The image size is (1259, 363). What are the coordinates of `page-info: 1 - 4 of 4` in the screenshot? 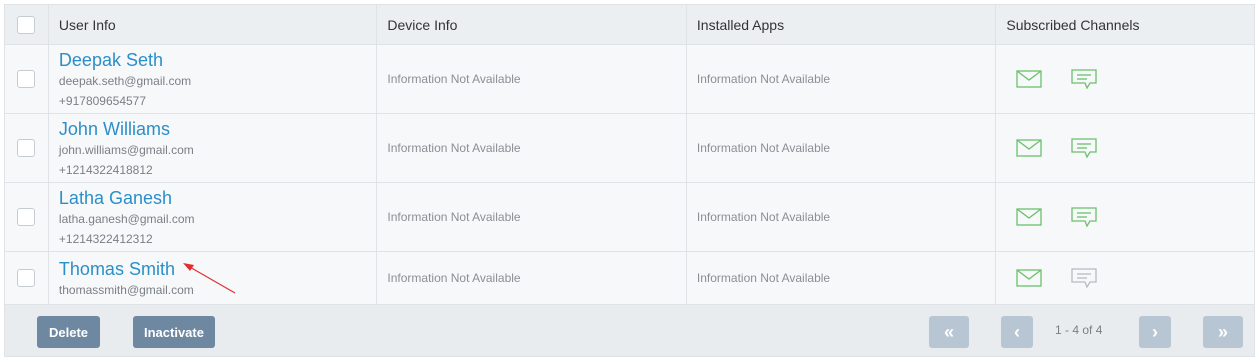 It's located at (1079, 330).